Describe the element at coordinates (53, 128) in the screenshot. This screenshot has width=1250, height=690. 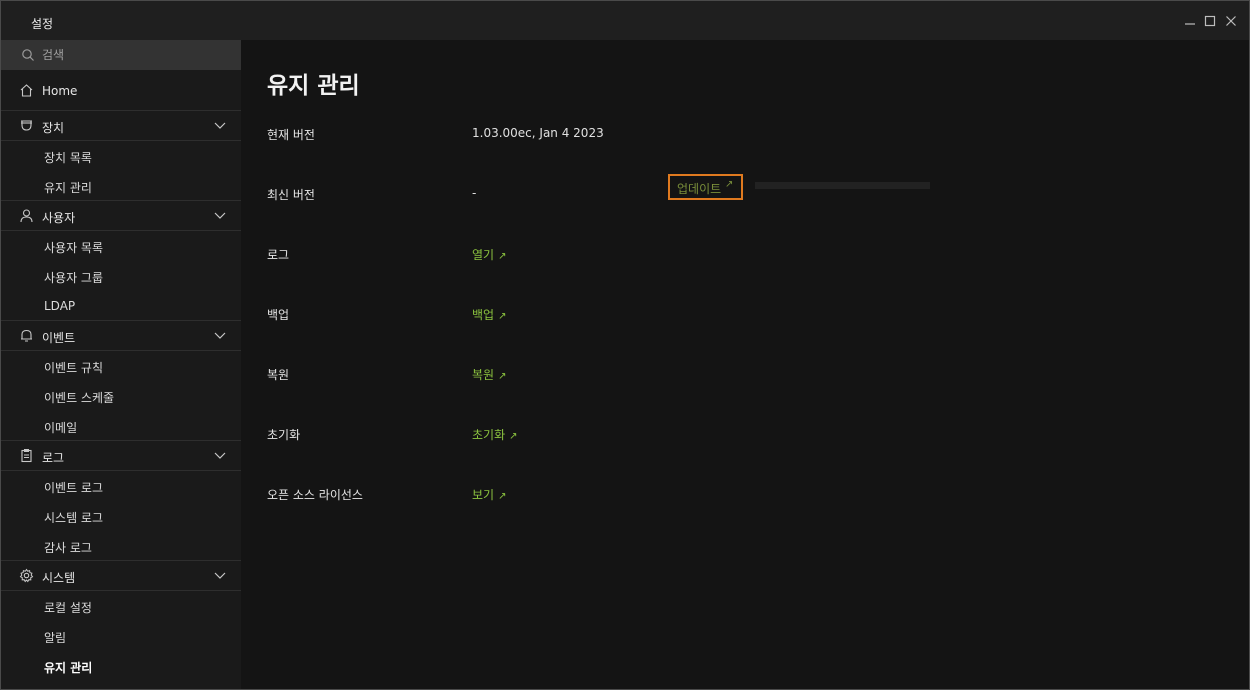
I see `sidebar-group-label: 장치` at that location.